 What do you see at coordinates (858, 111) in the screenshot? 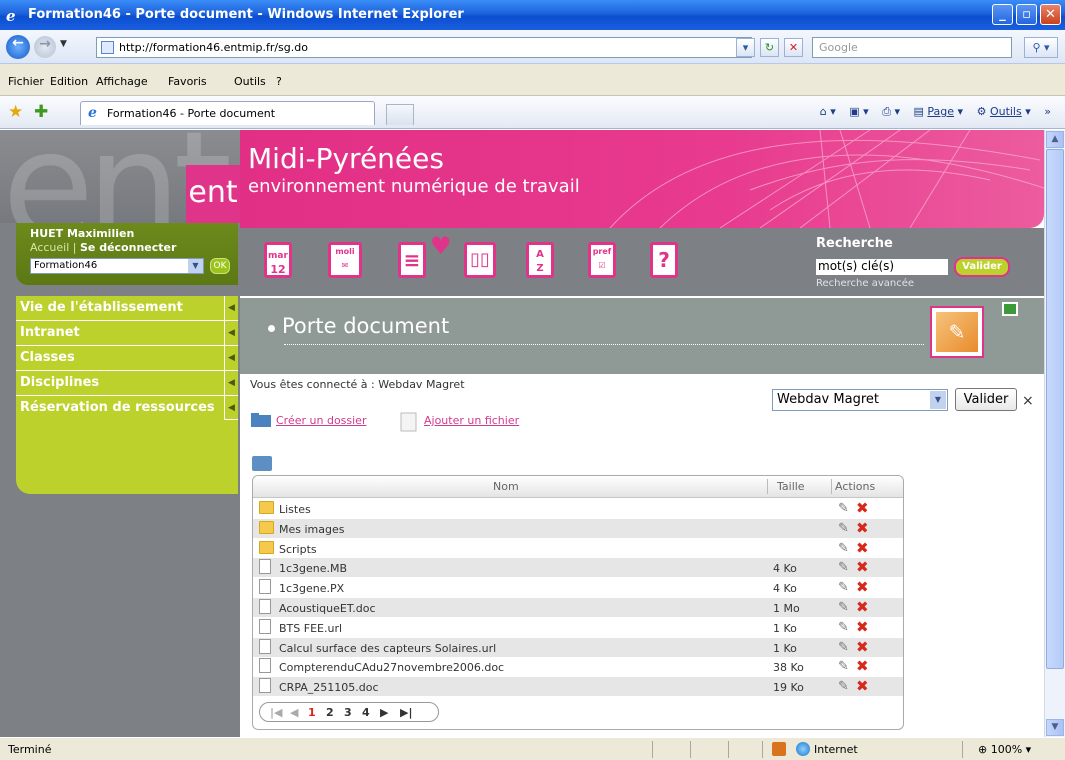
I see `feeds-icon: ▣ ▾` at bounding box center [858, 111].